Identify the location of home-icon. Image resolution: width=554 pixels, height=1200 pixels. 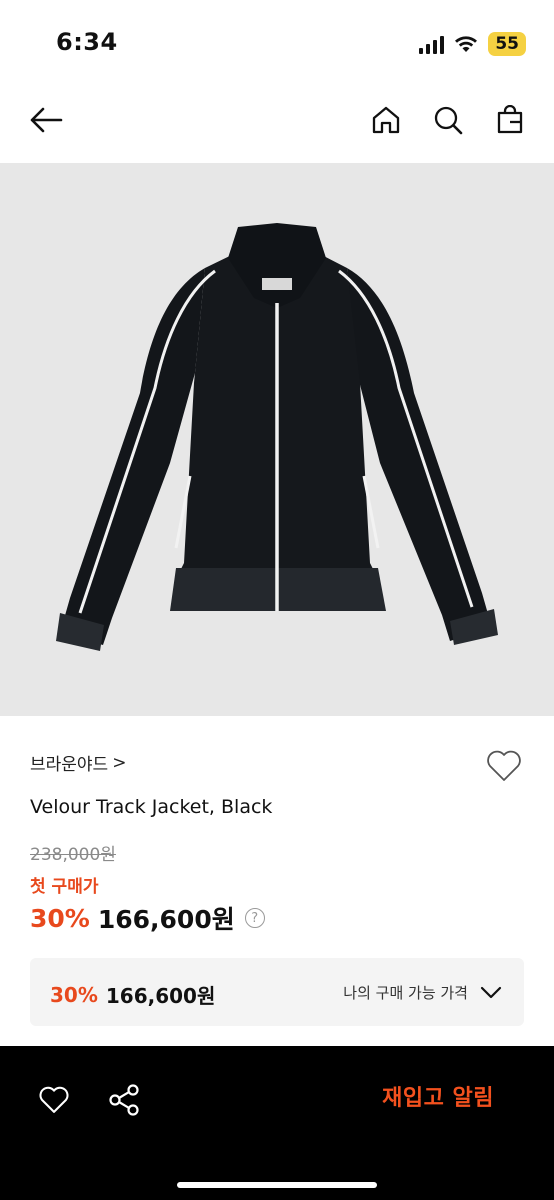
(386, 120).